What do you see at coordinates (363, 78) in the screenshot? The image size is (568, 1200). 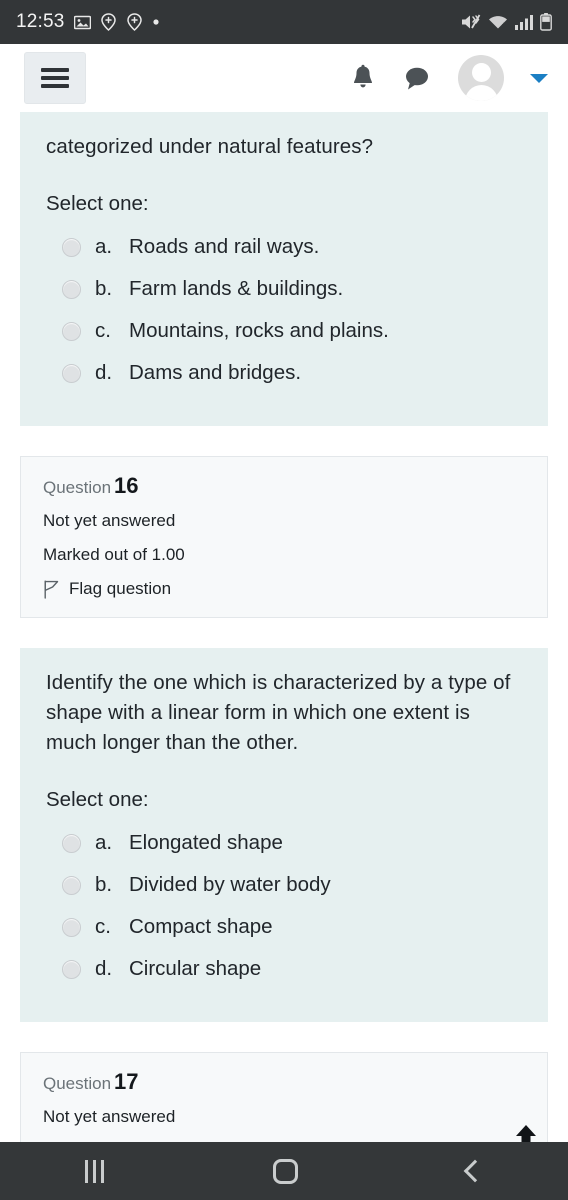 I see `bell-icon` at bounding box center [363, 78].